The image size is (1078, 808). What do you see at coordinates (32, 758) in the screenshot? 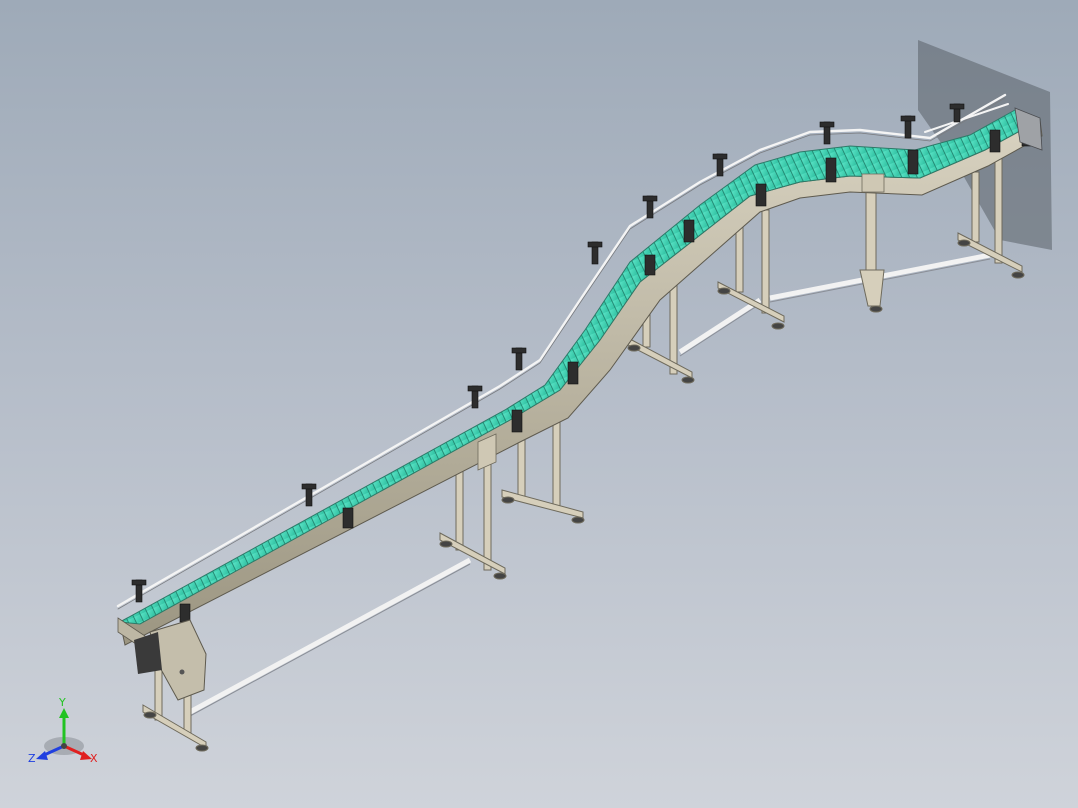
I see `z-axis-label: Z` at bounding box center [32, 758].